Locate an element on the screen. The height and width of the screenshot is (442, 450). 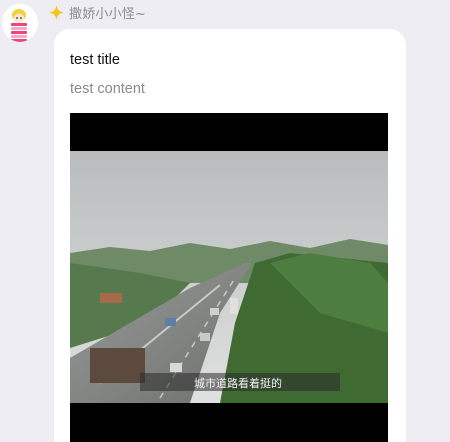
card-content: test content is located at coordinates (107, 89).